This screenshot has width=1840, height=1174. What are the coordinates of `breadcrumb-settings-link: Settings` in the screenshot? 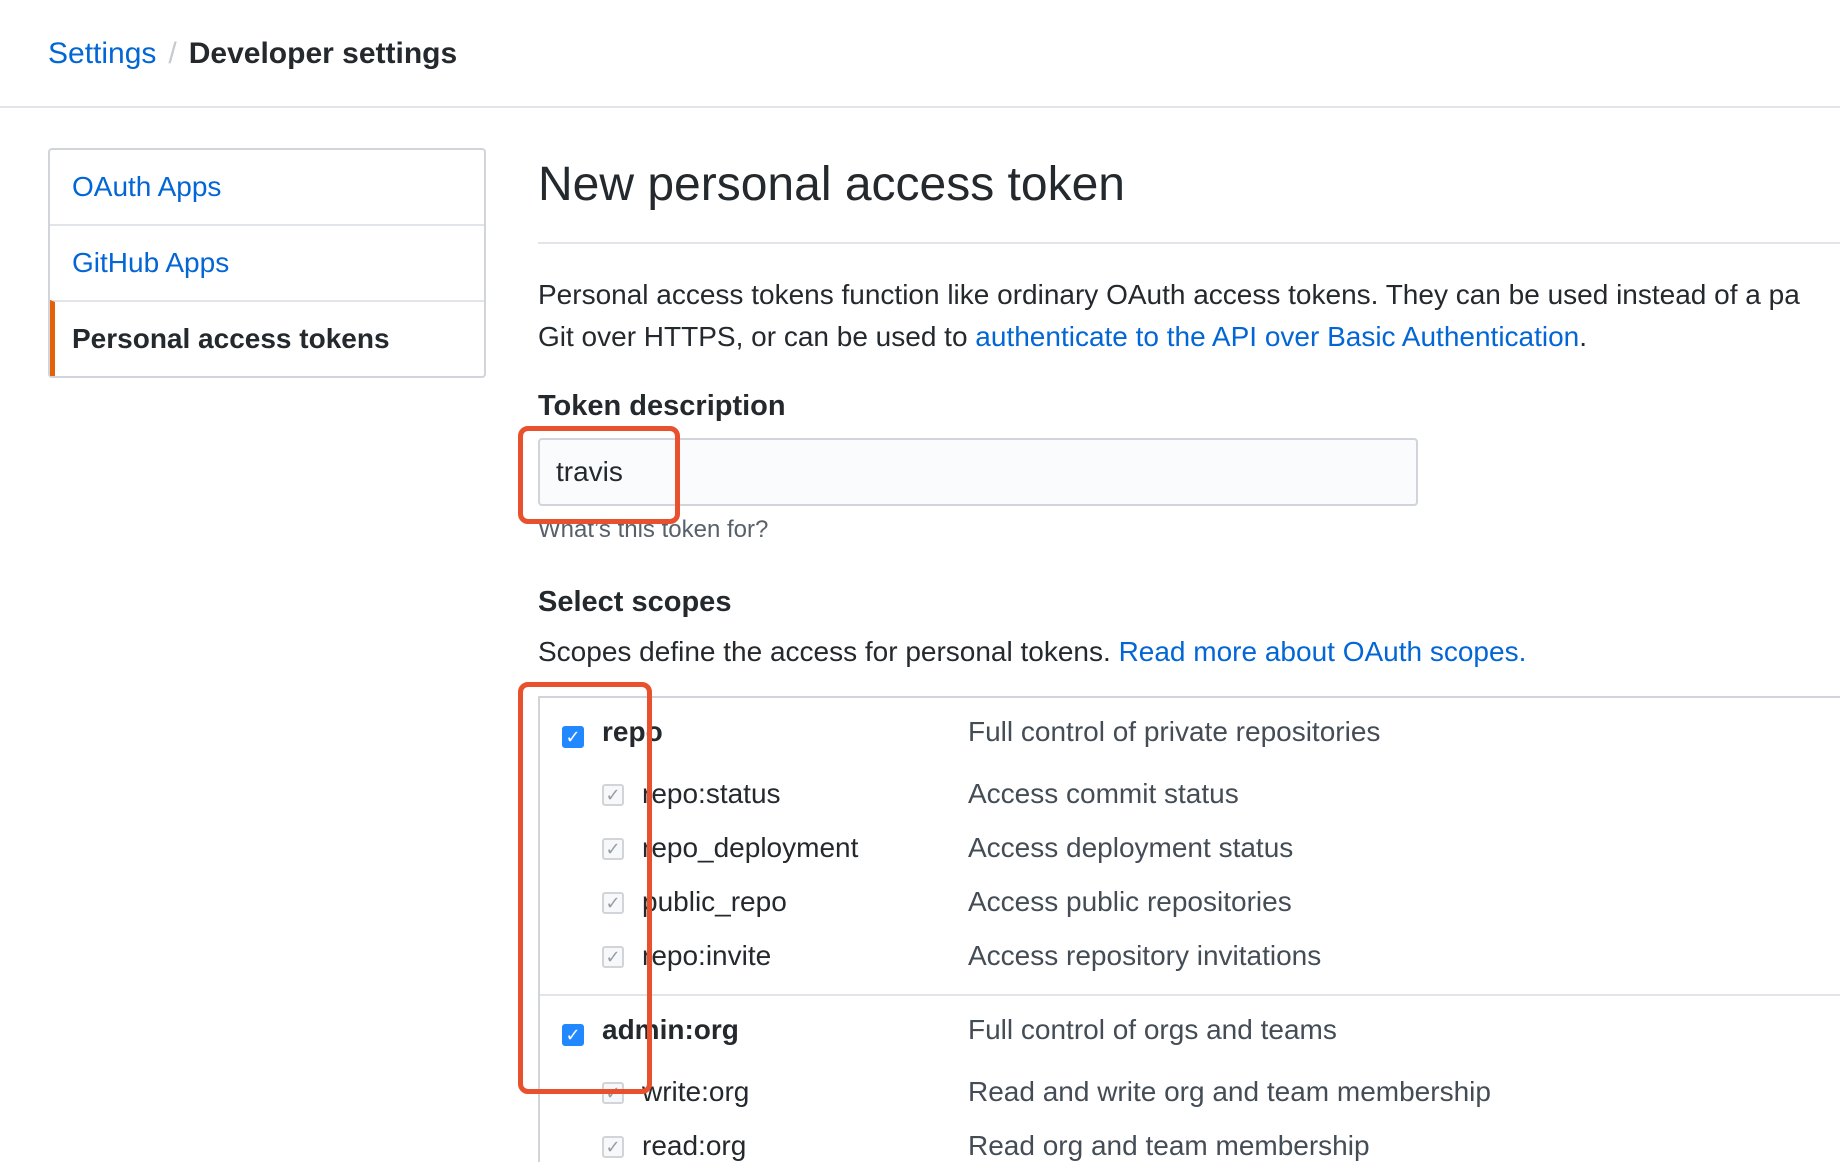 It's located at (102, 53).